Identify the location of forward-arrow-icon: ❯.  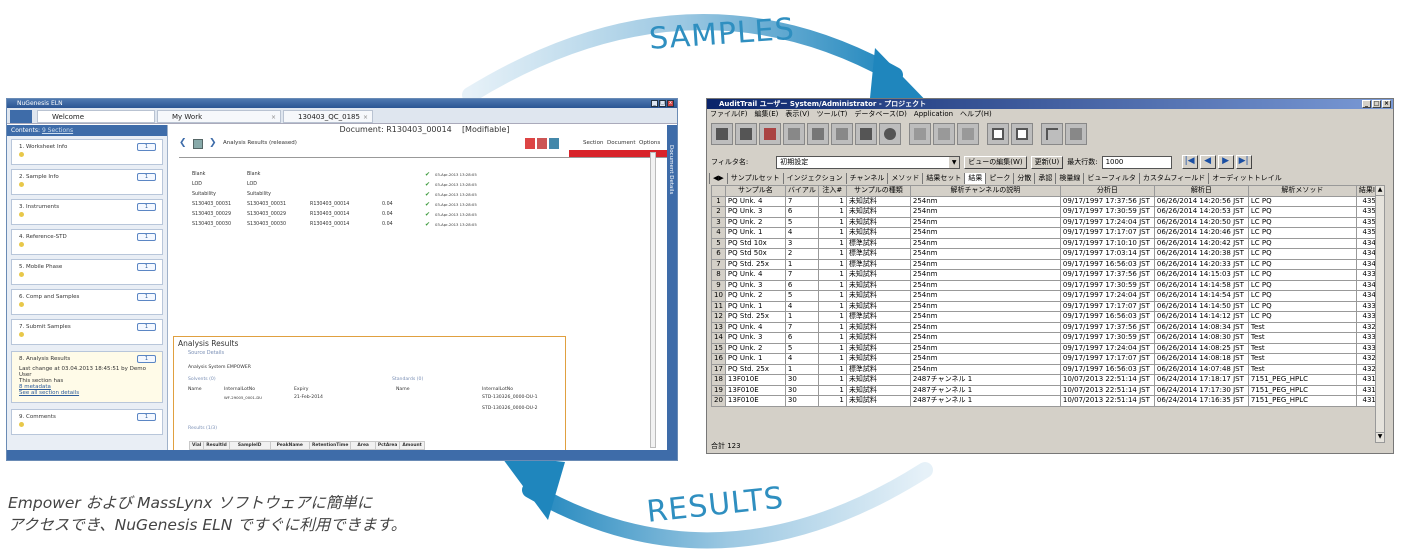
(213, 143).